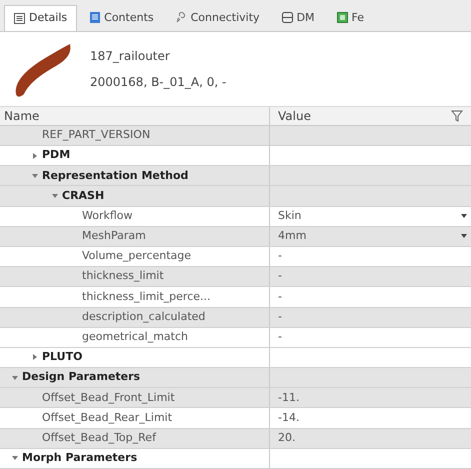 The width and height of the screenshot is (471, 469). Describe the element at coordinates (114, 236) in the screenshot. I see `property-name: MeshParam` at that location.